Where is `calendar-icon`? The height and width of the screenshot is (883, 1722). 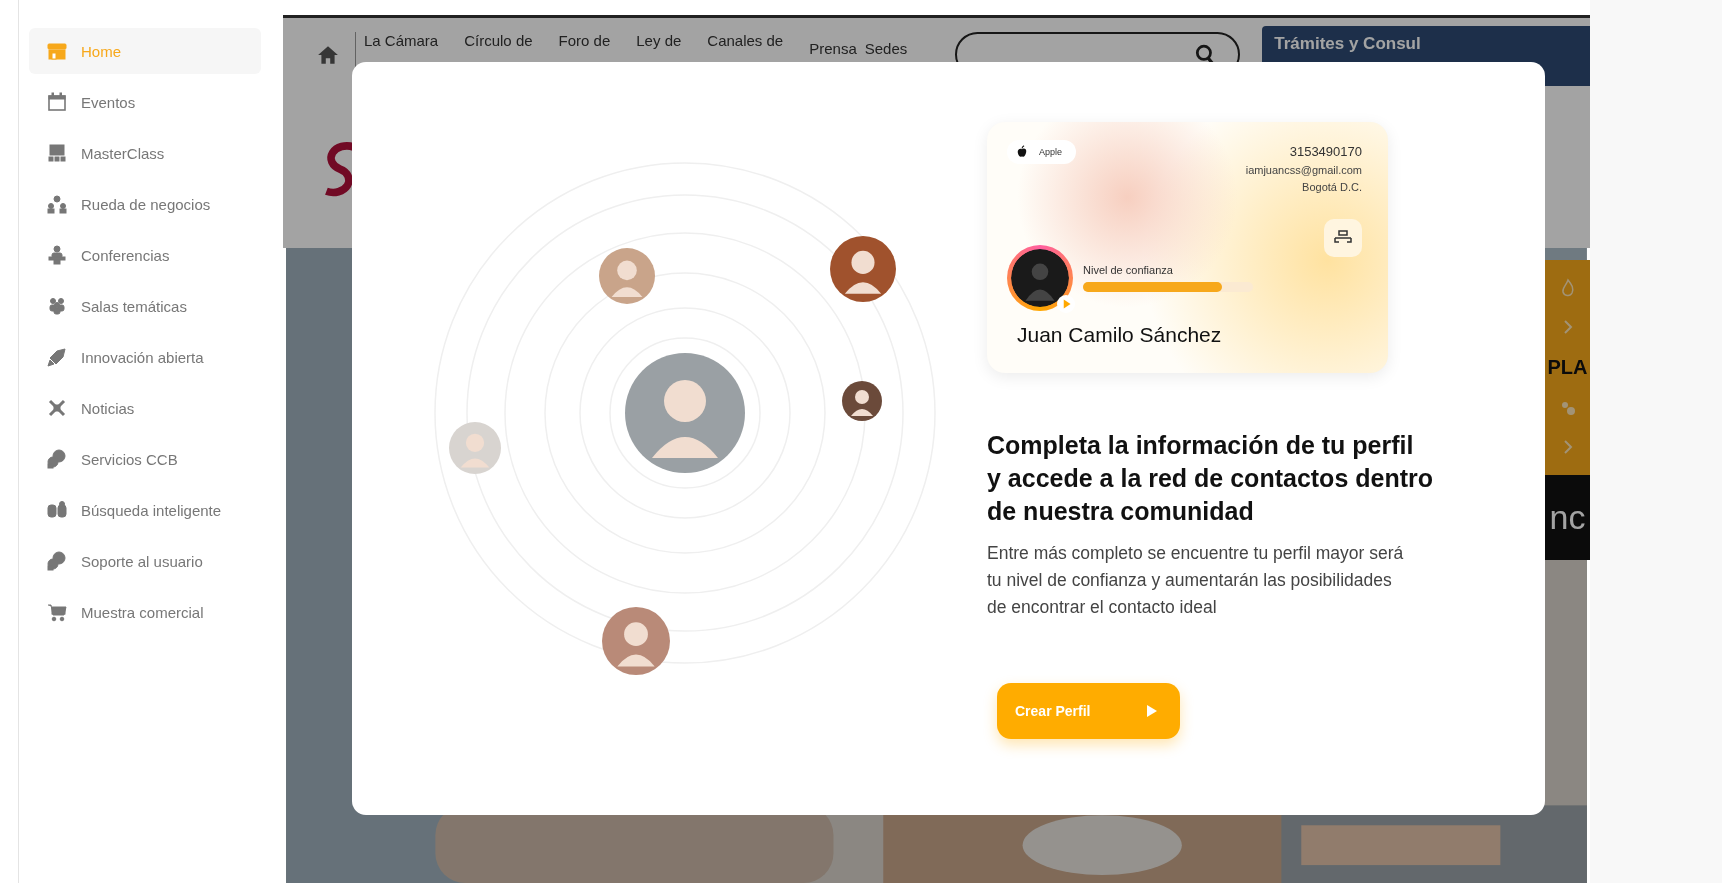
calendar-icon is located at coordinates (57, 102).